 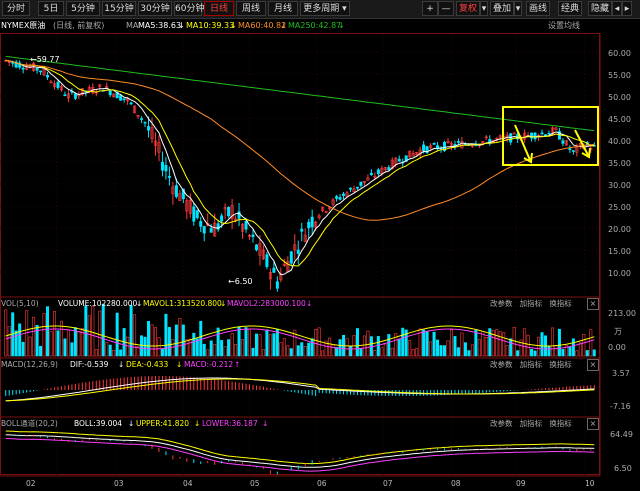 What do you see at coordinates (29, 365) in the screenshot?
I see `macd-name: MACD(12,26,9)` at bounding box center [29, 365].